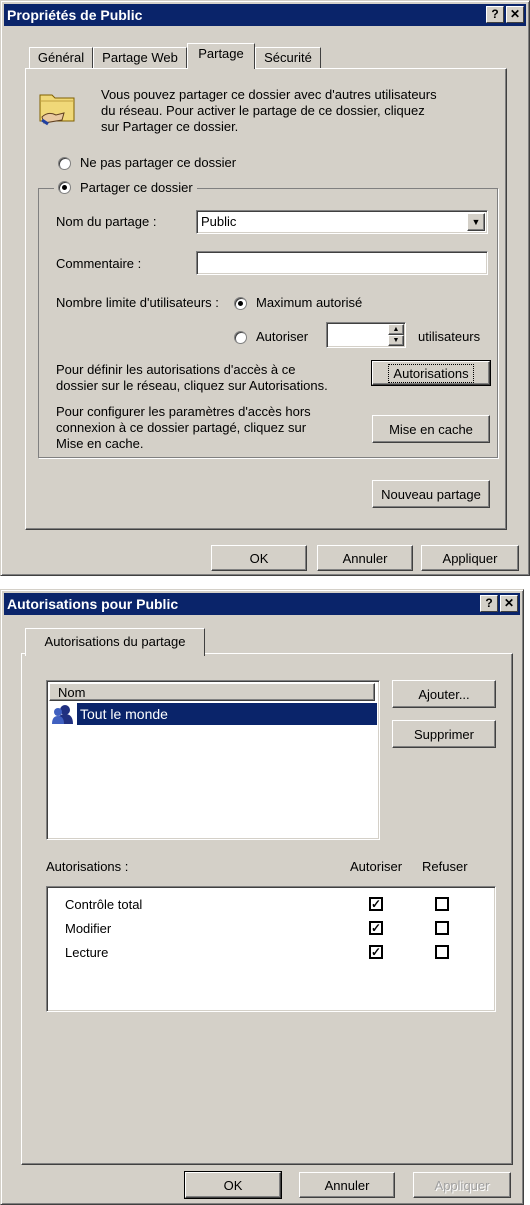  I want to click on share-group-header: Partager ce dossier, so click(125, 188).